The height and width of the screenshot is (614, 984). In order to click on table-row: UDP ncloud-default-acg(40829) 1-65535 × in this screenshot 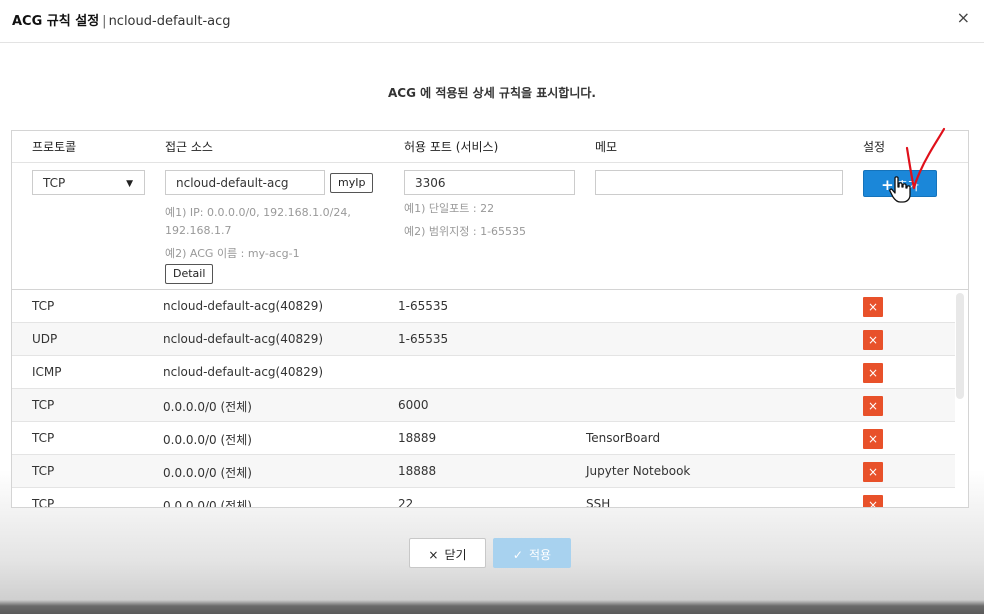, I will do `click(483, 339)`.